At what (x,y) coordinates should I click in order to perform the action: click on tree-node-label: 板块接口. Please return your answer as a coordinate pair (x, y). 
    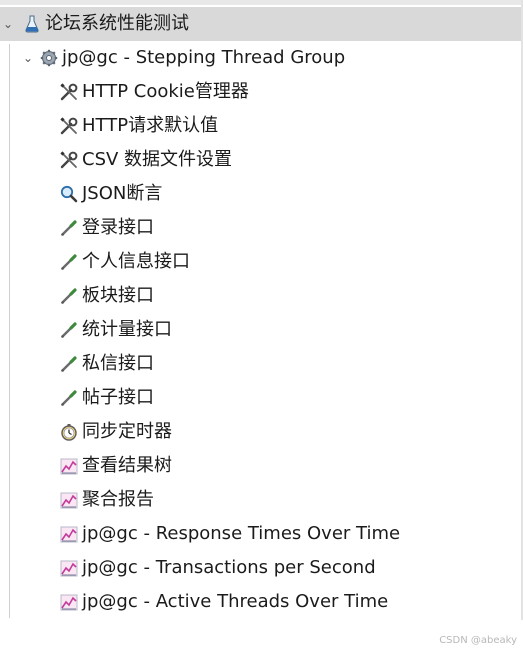
    Looking at the image, I should click on (118, 295).